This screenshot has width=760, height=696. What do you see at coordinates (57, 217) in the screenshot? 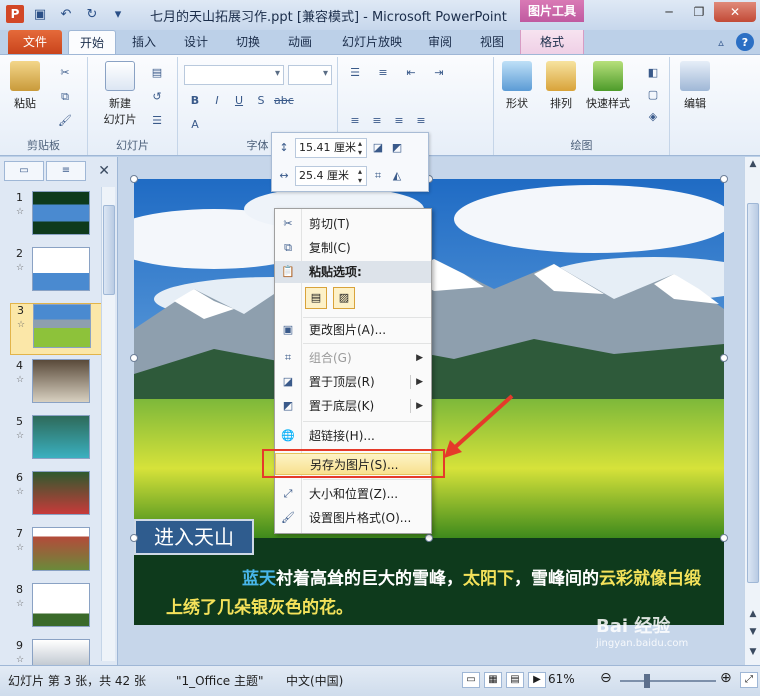
I see `slide-thumbnail: 1 ☆` at bounding box center [57, 217].